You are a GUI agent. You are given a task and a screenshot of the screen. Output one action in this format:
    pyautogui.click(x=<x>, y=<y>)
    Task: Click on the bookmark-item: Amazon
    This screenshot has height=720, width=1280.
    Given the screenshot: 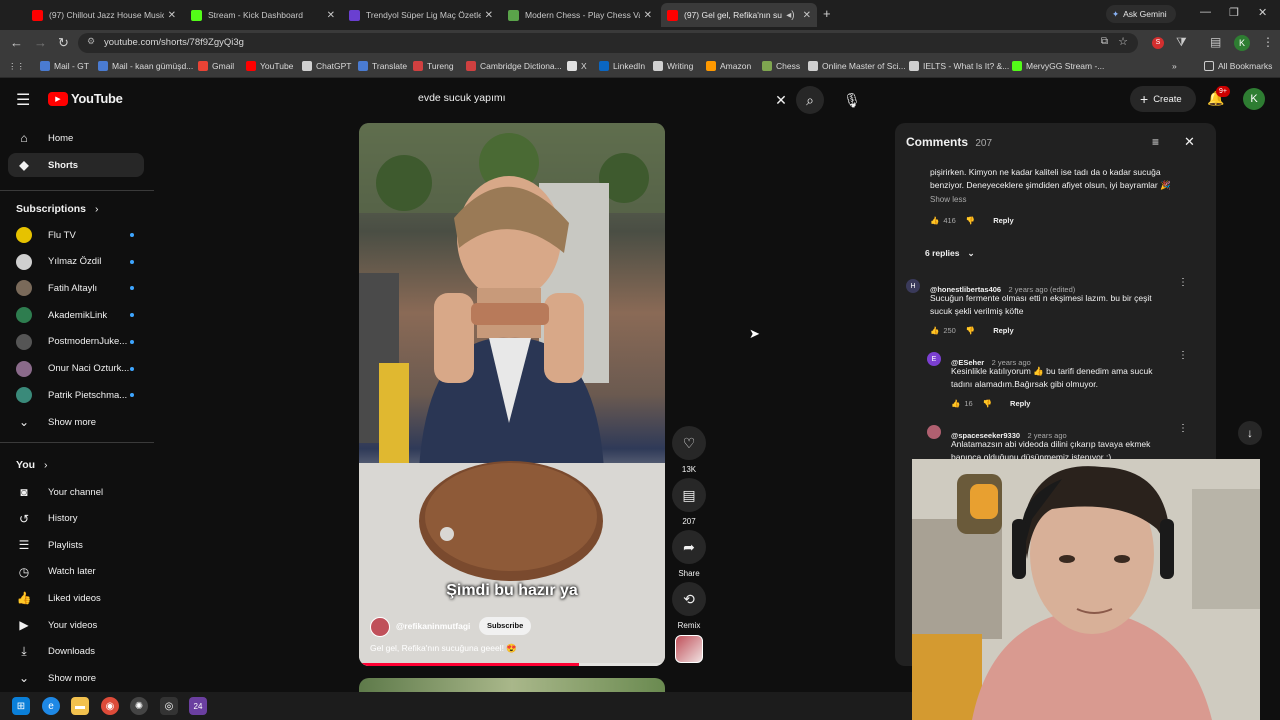 What is the action you would take?
    pyautogui.click(x=728, y=66)
    